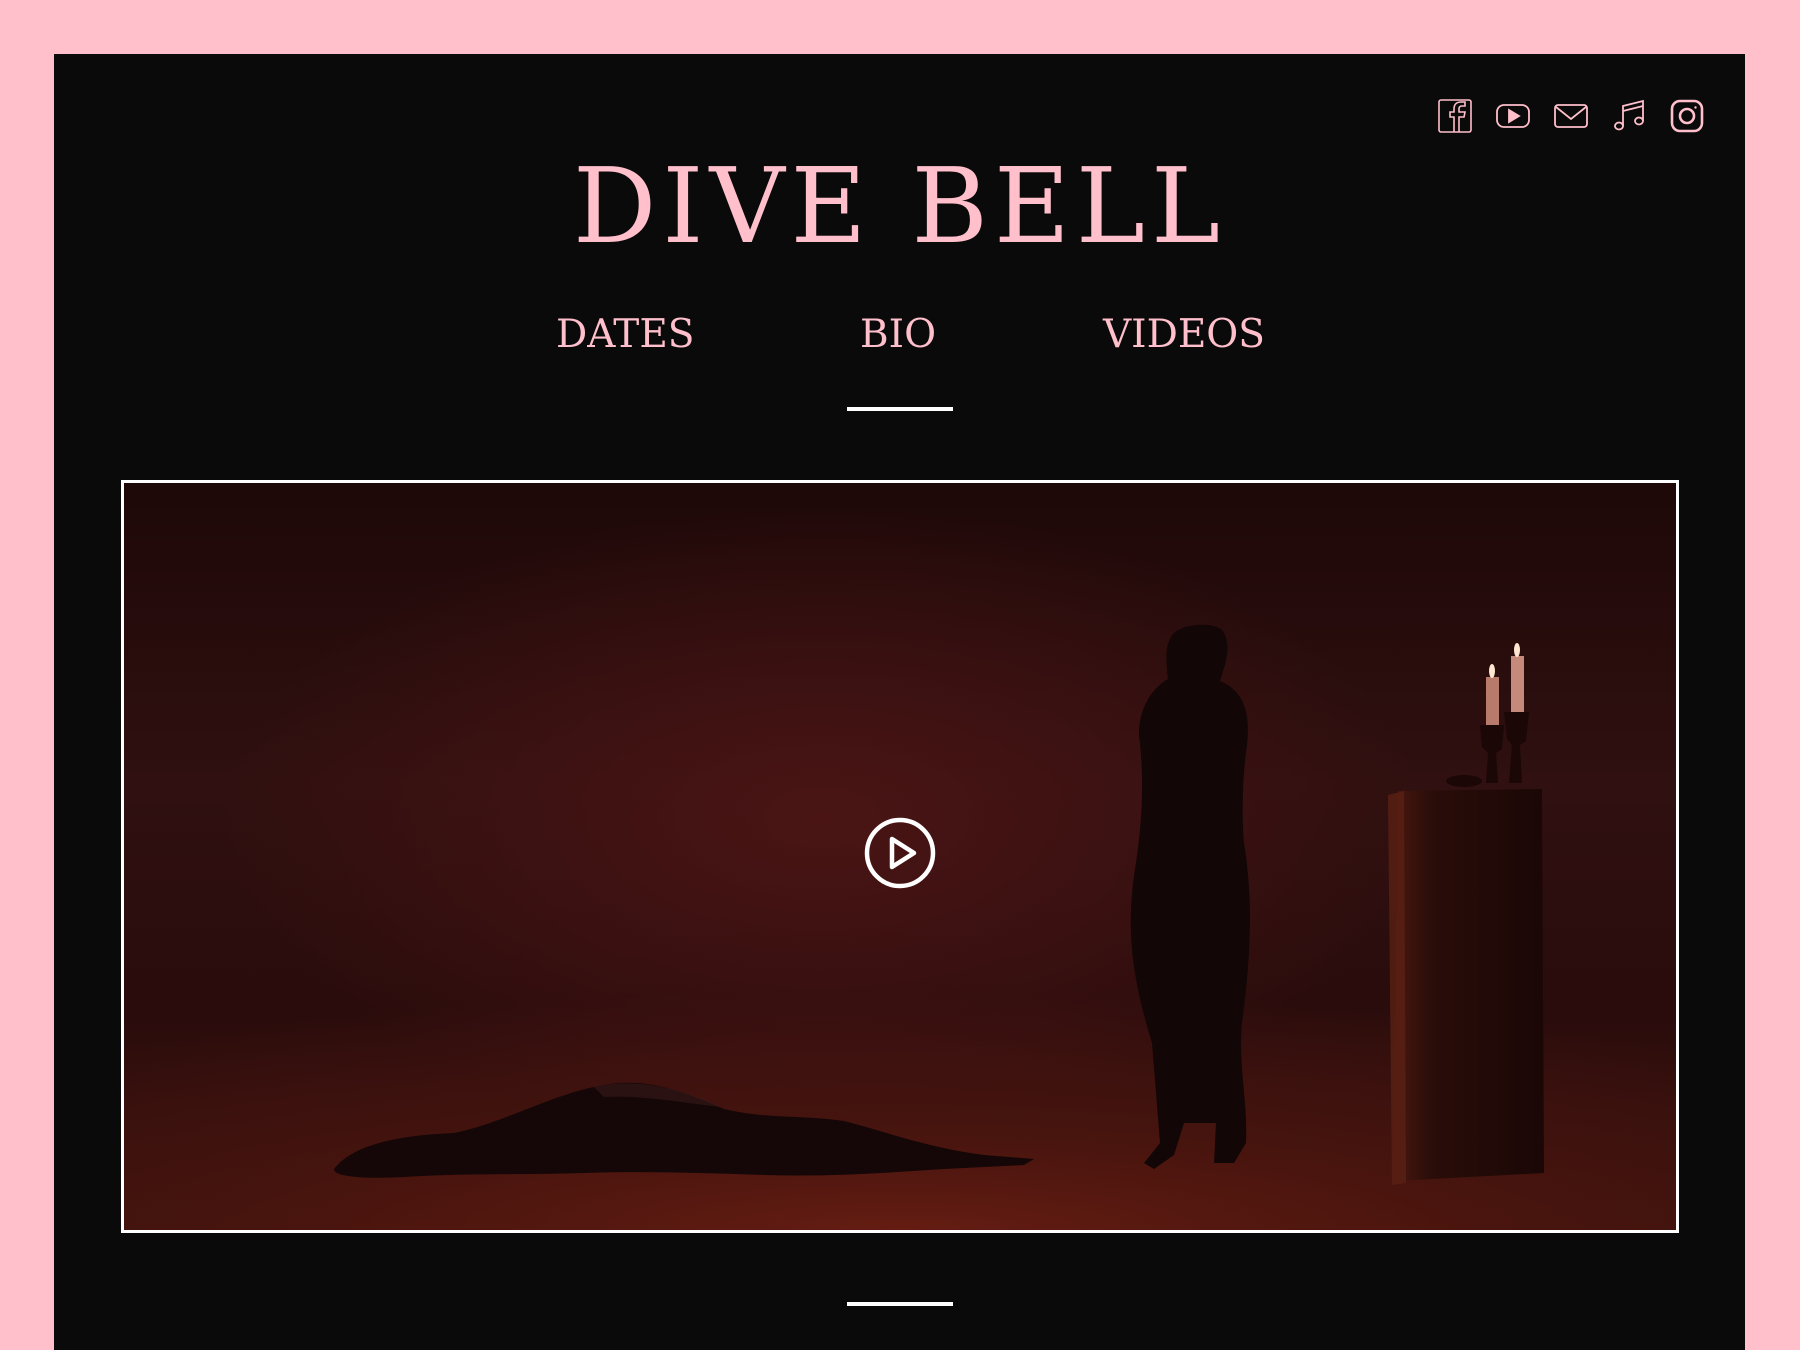 The height and width of the screenshot is (1350, 1800). I want to click on nav-bio-link: BIO, so click(898, 335).